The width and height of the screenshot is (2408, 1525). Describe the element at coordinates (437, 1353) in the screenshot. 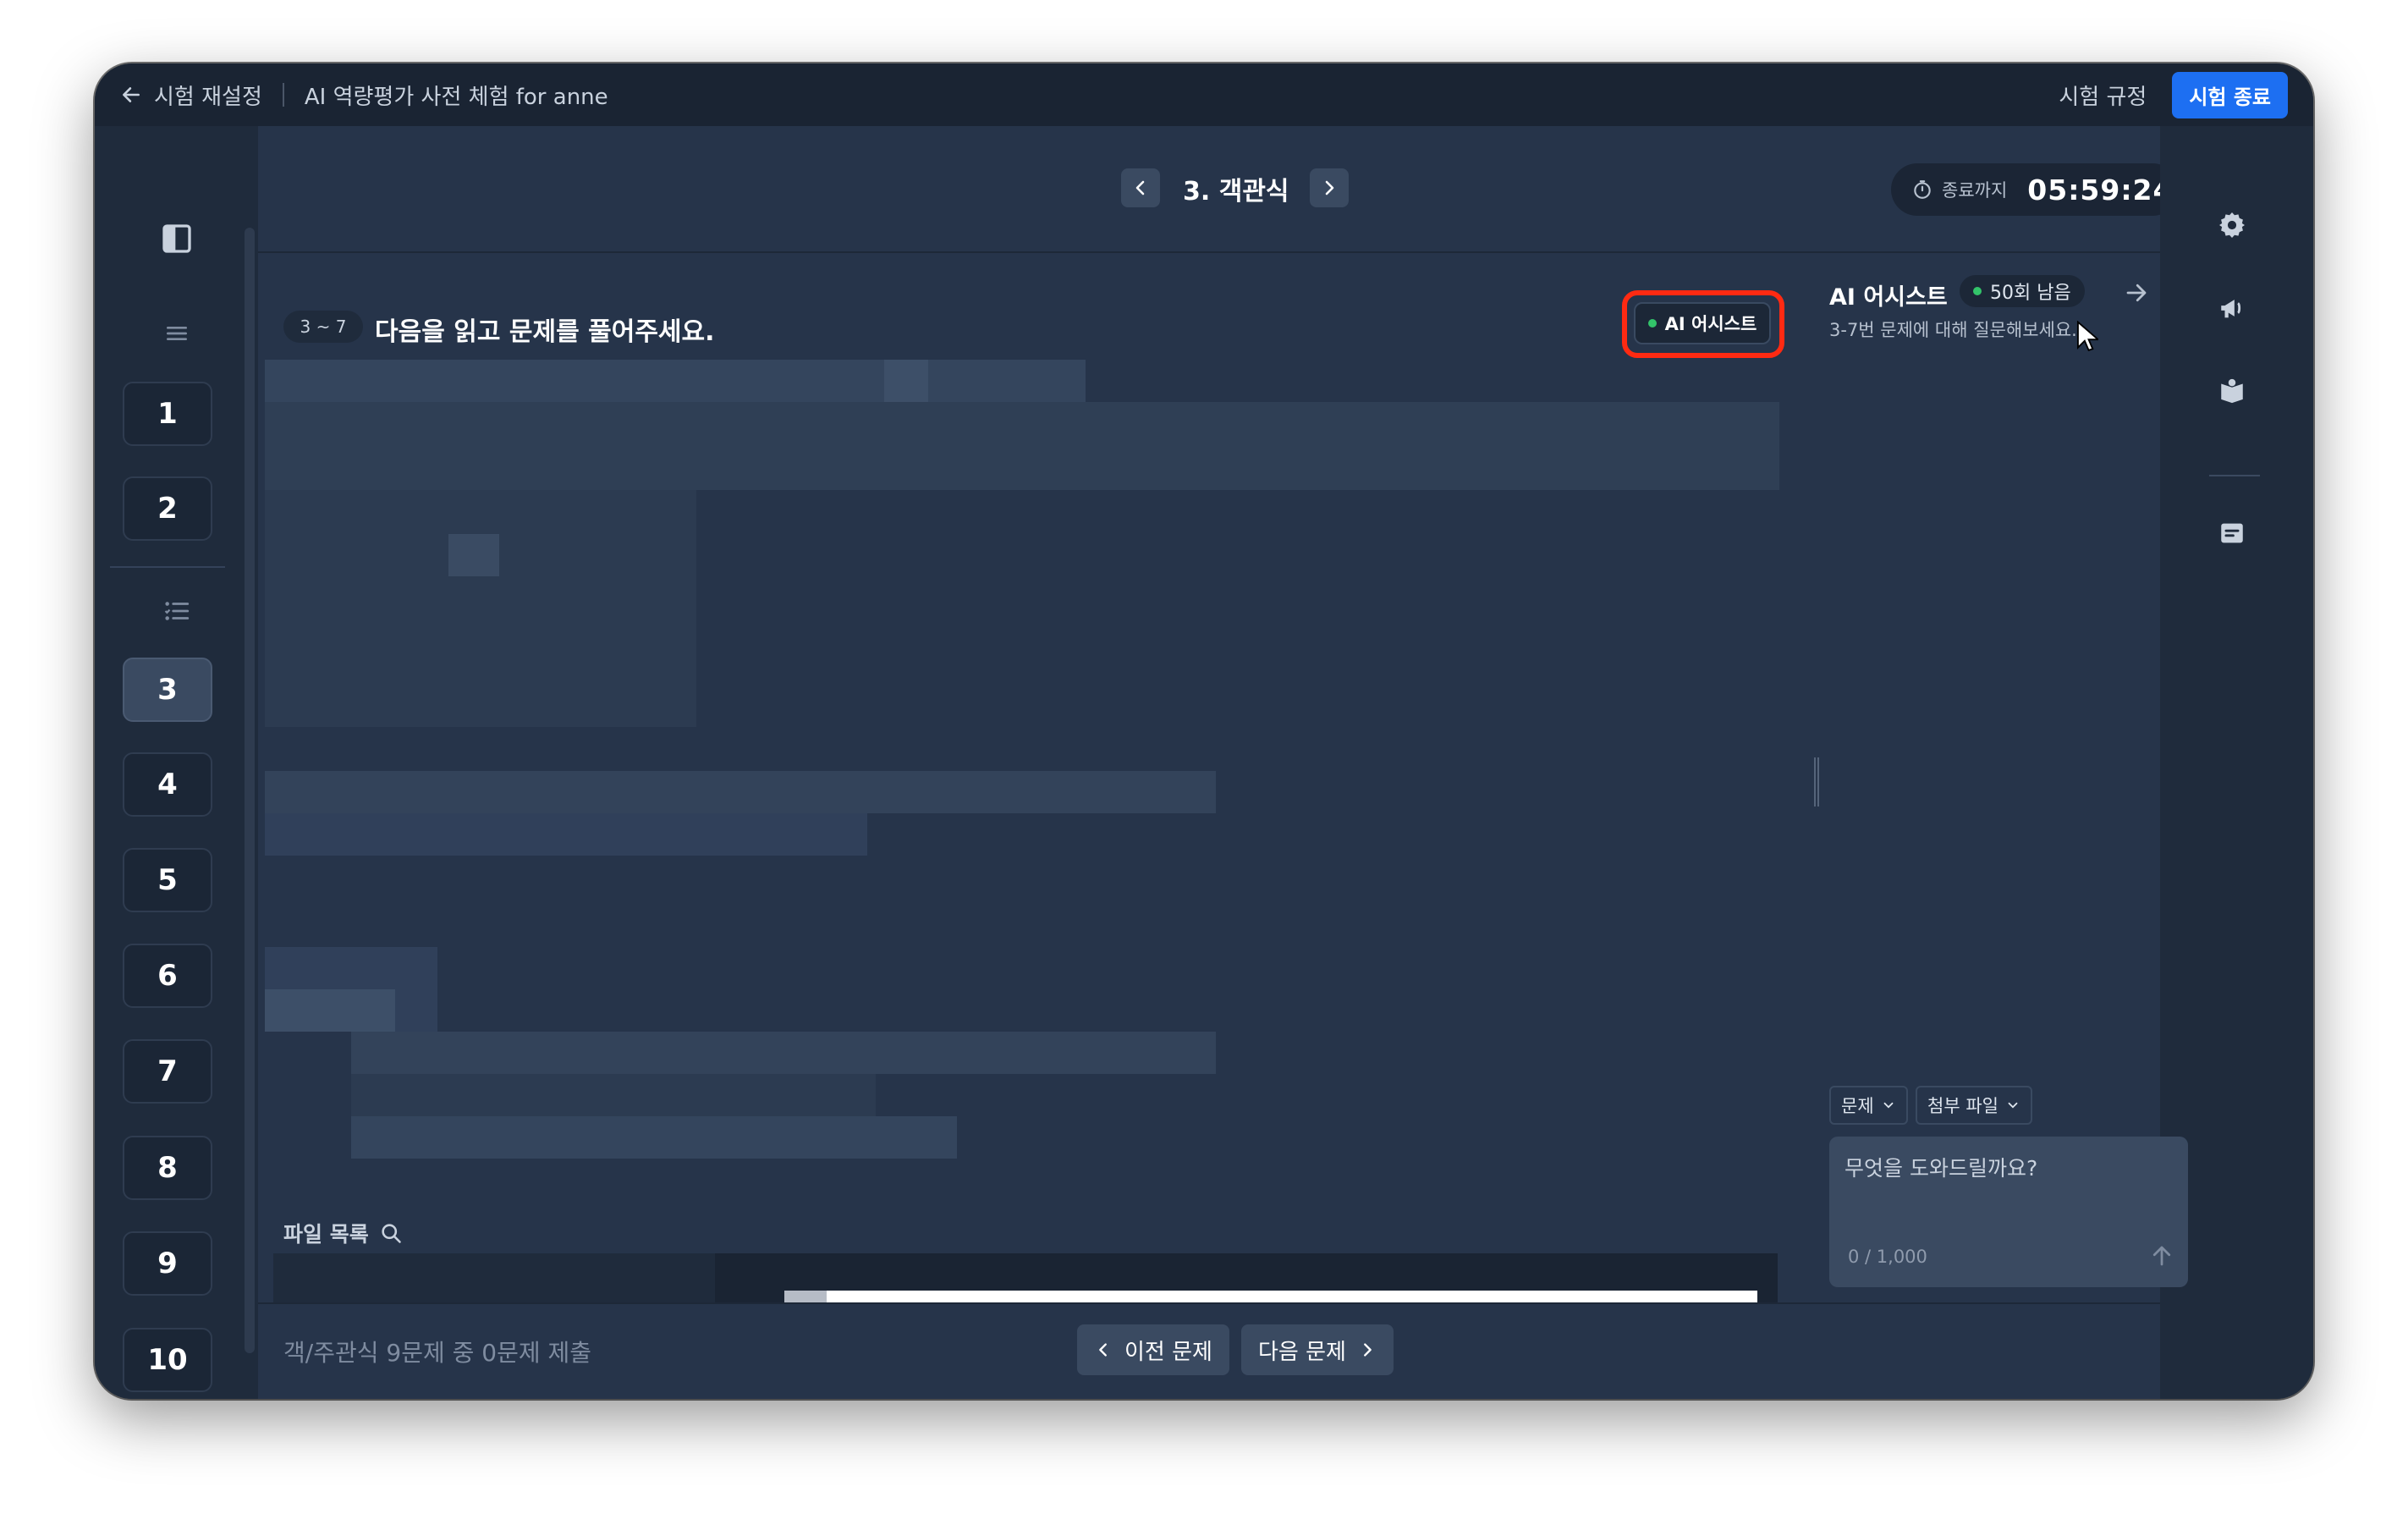

I see `submission-progress: 객/주관식 9문제 중 0문제 제출` at that location.